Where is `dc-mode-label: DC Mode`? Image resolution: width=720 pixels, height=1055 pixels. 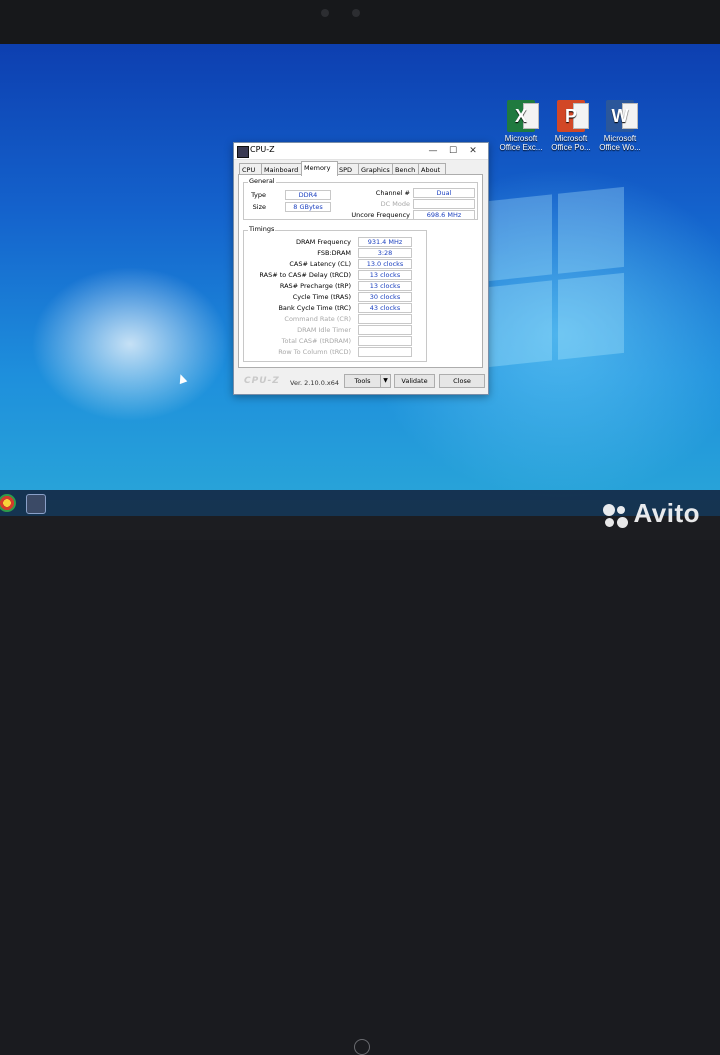
dc-mode-label: DC Mode is located at coordinates (395, 204).